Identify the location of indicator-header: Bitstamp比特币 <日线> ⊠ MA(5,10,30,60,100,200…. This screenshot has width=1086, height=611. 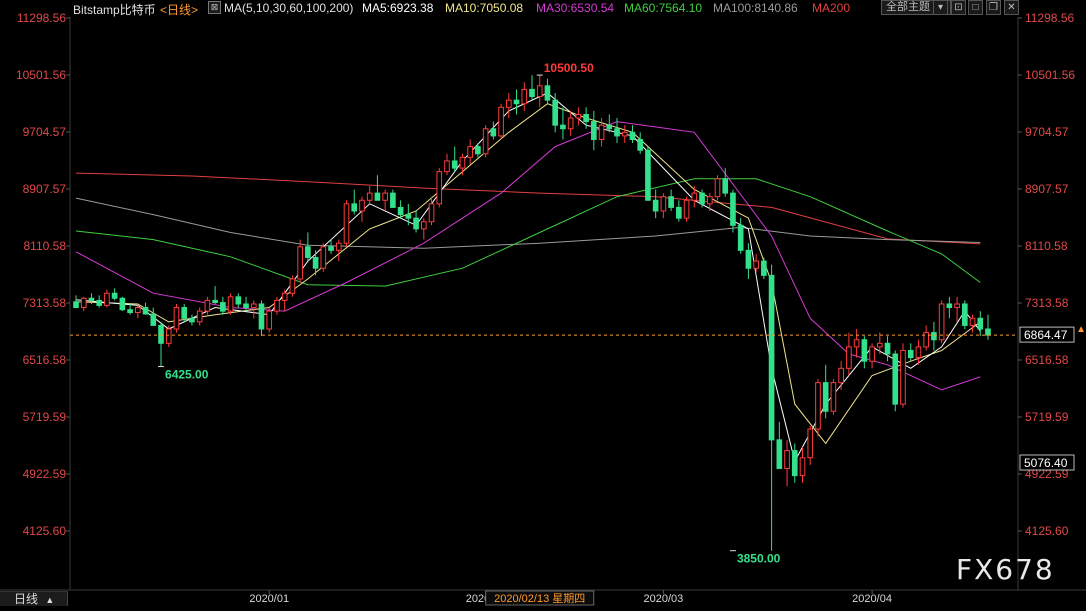
(543, 9).